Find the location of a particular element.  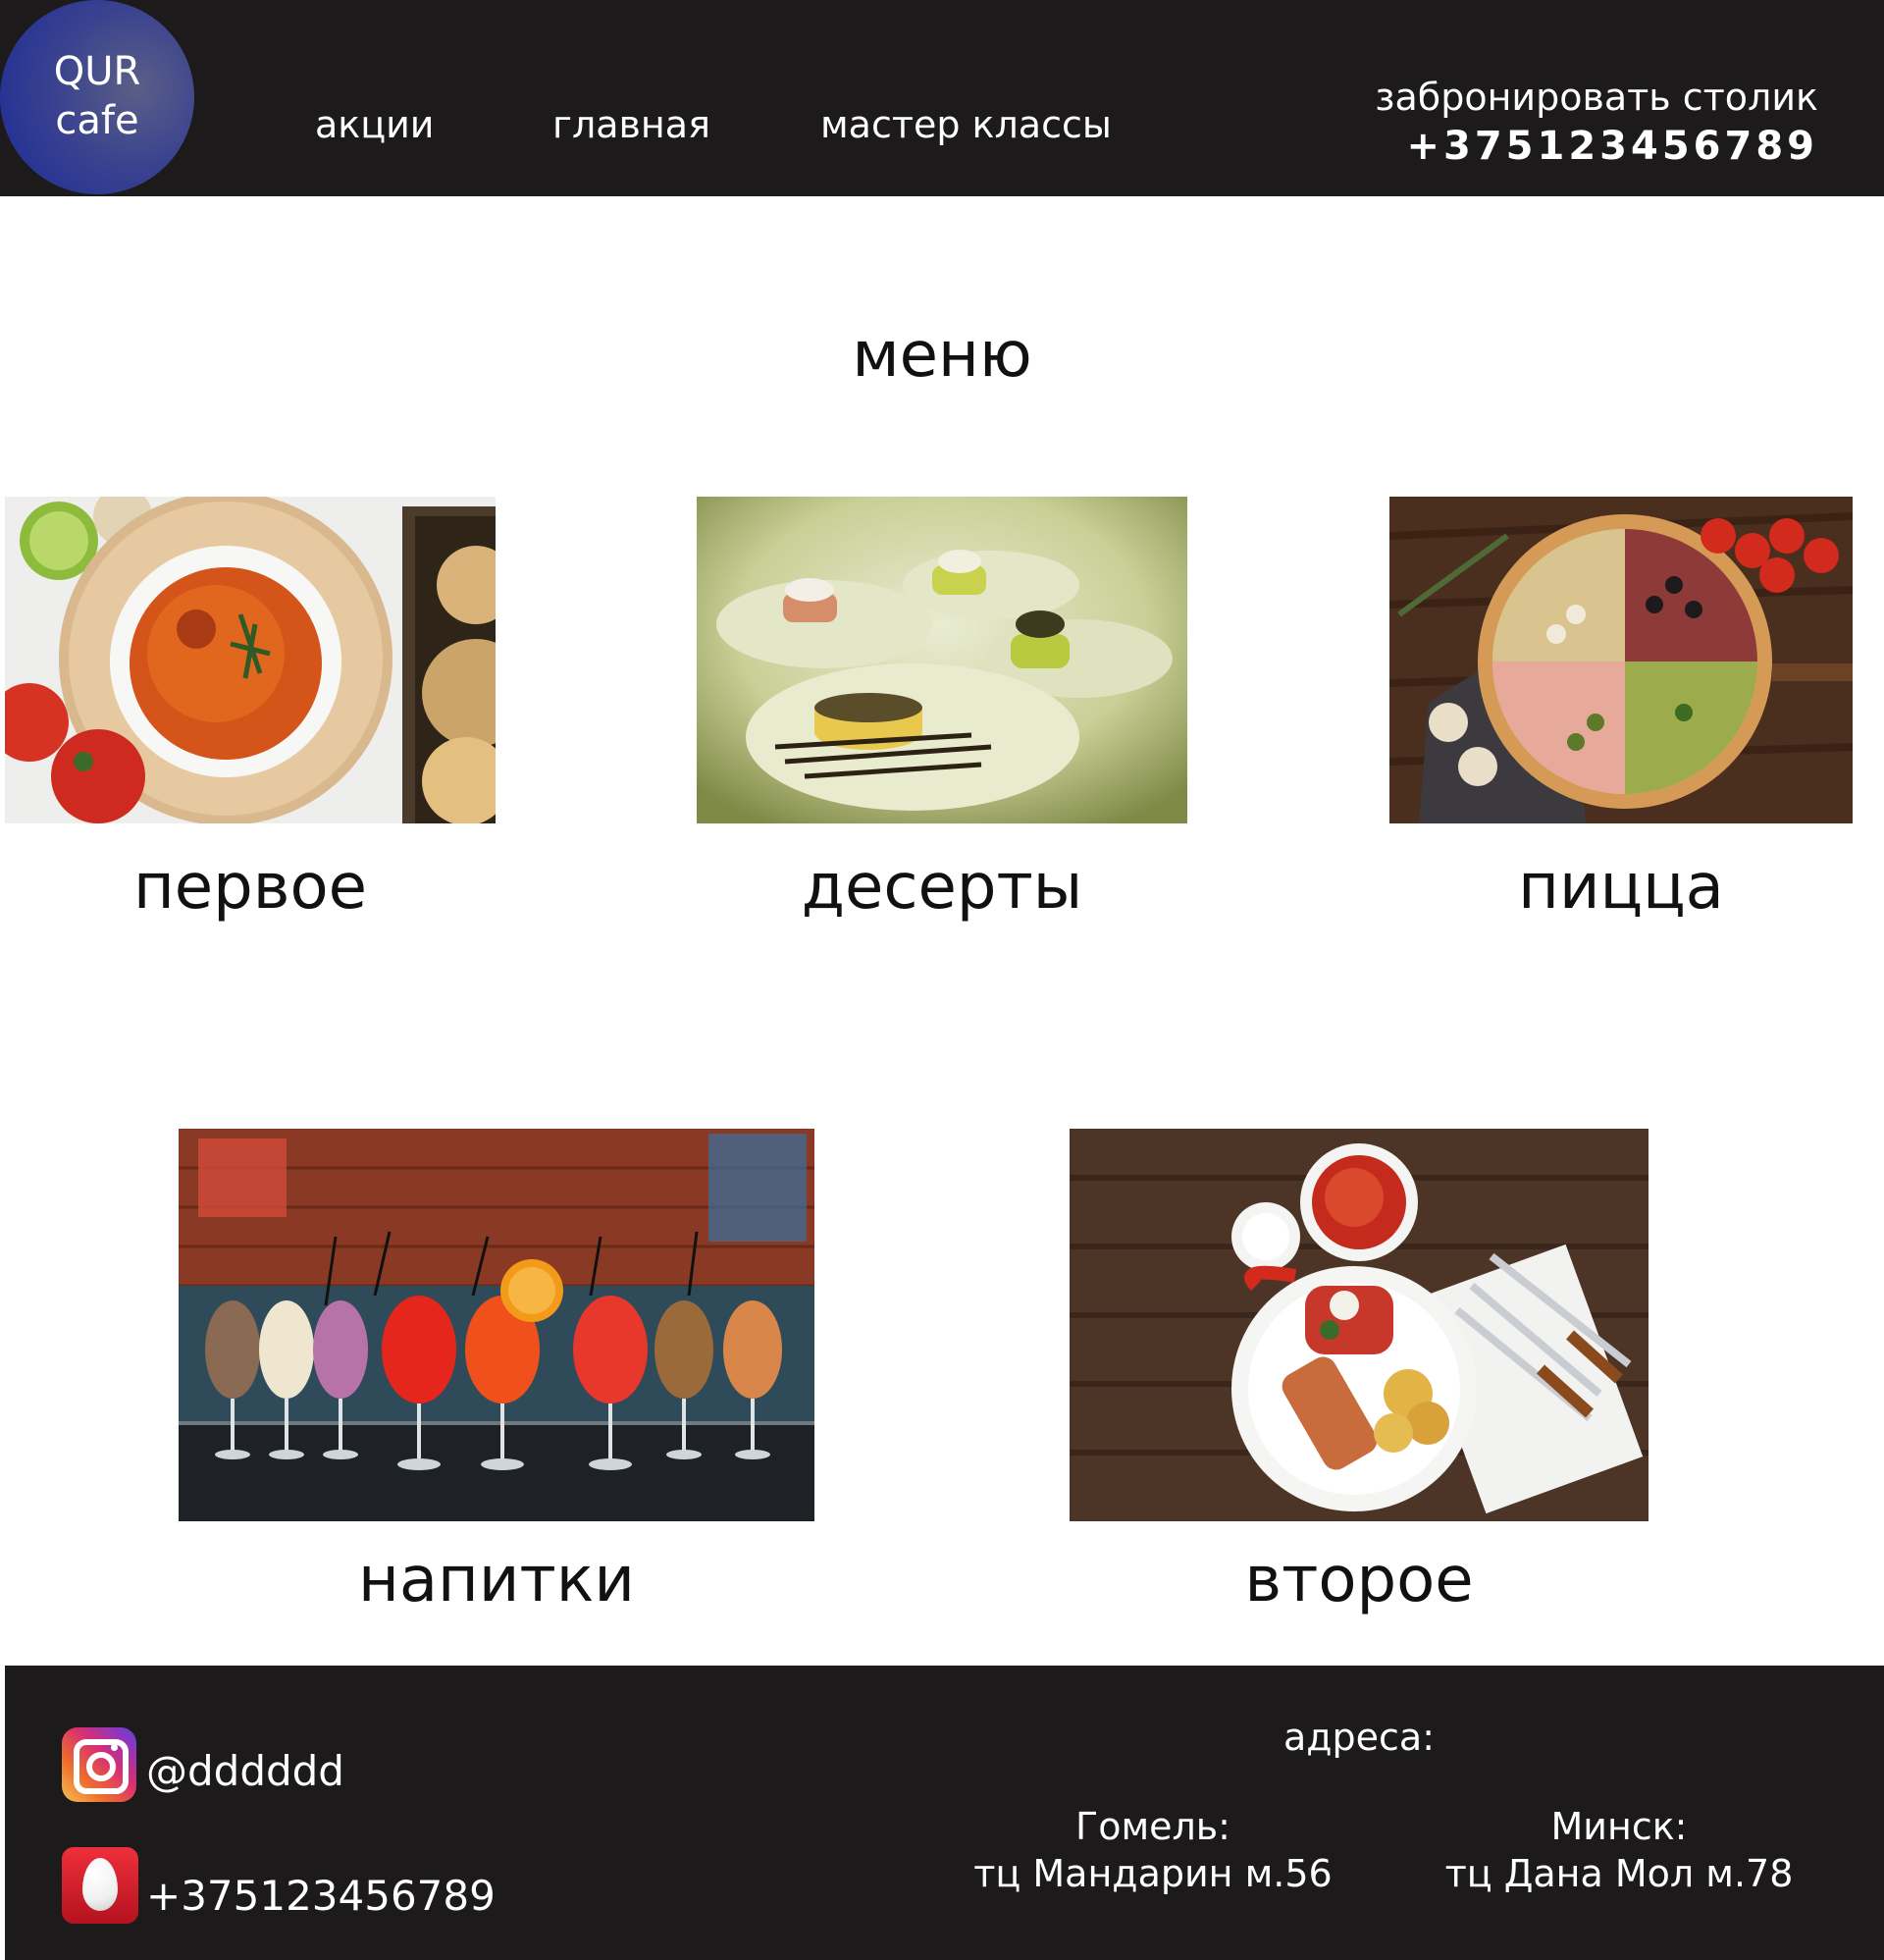

nav-link-master-classes: мастер классы is located at coordinates (966, 124).